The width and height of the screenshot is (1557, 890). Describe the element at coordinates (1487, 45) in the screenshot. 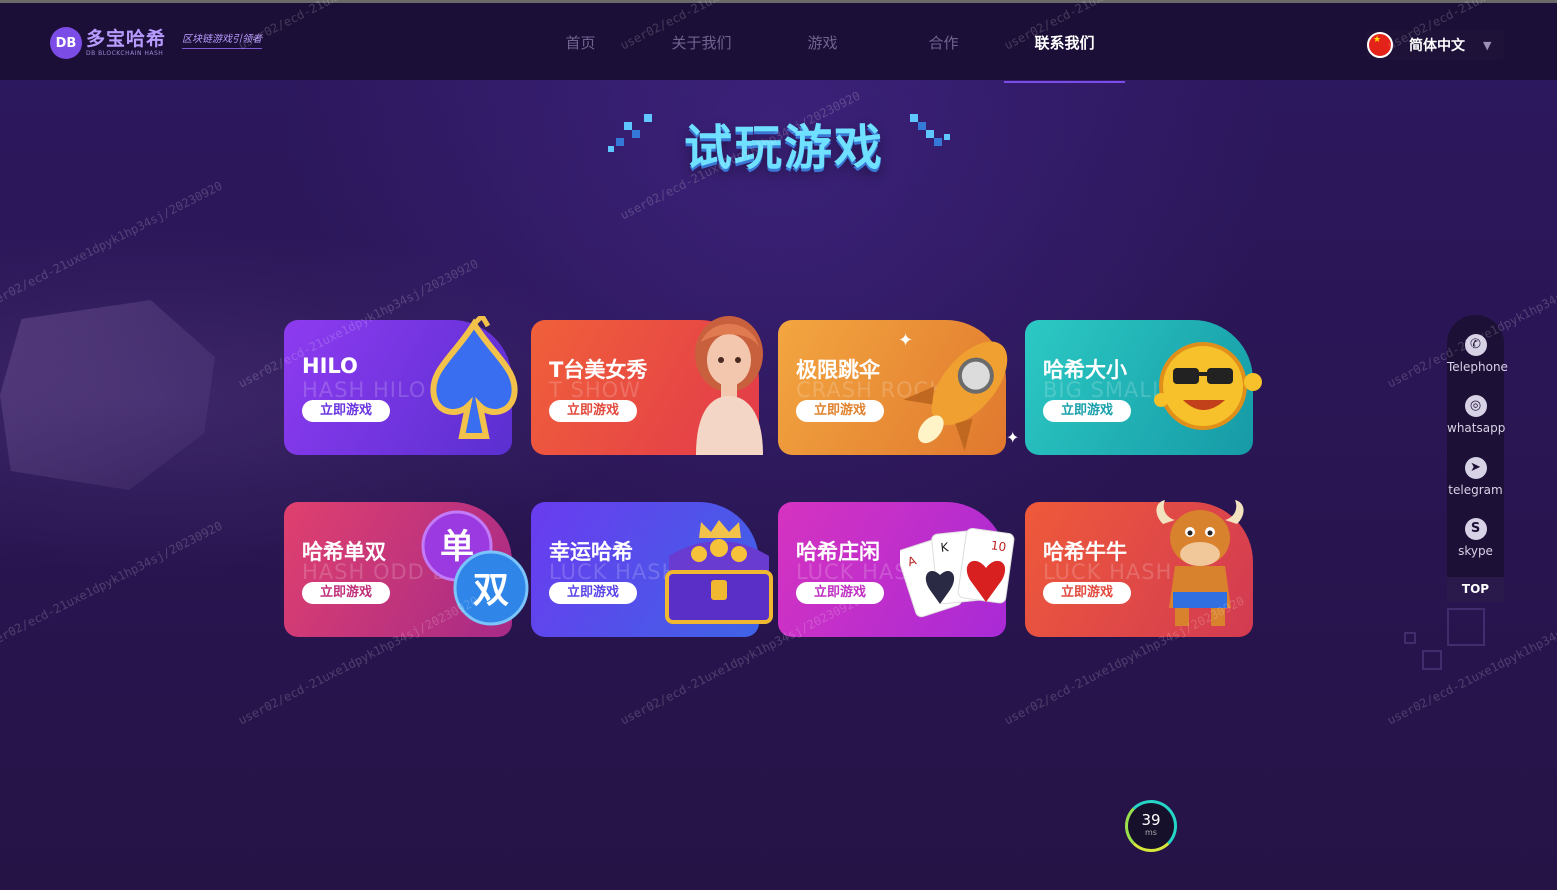

I see `chevron-down-icon: ▼` at that location.